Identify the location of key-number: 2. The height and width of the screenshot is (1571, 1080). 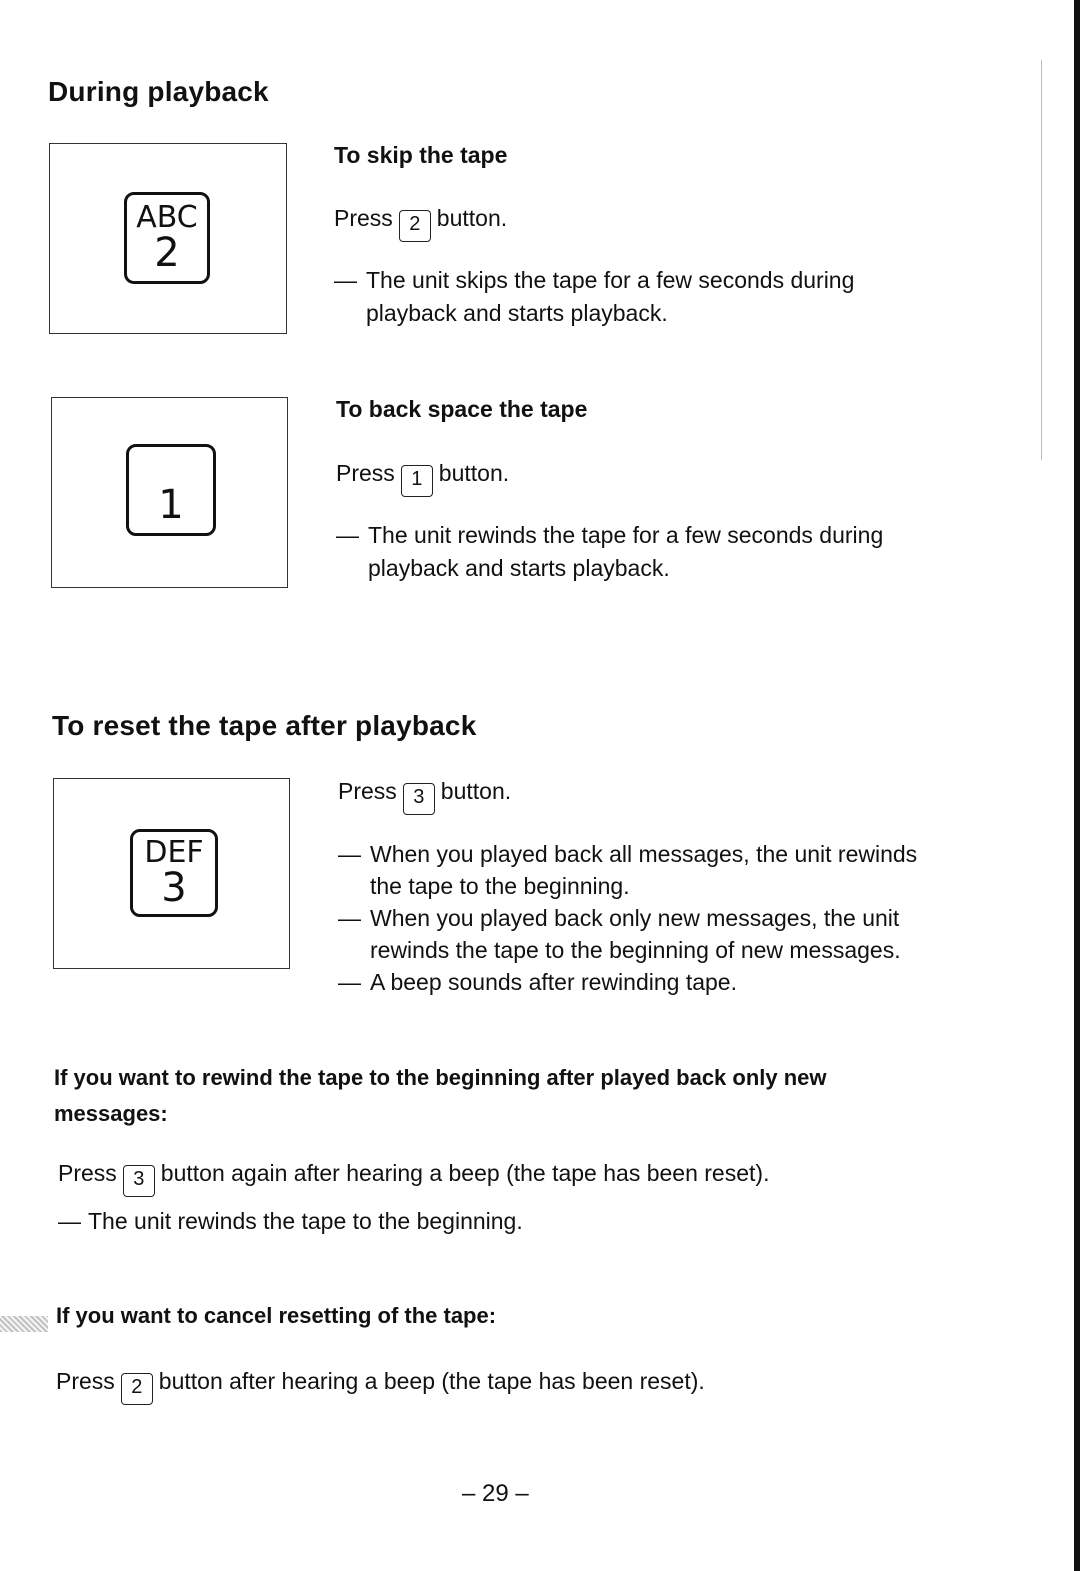
(167, 253).